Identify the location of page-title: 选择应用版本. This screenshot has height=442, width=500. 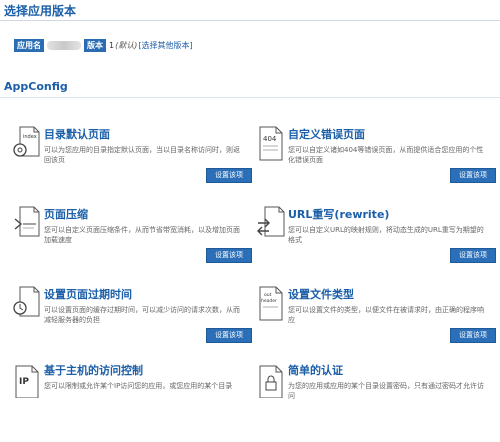
(40, 11).